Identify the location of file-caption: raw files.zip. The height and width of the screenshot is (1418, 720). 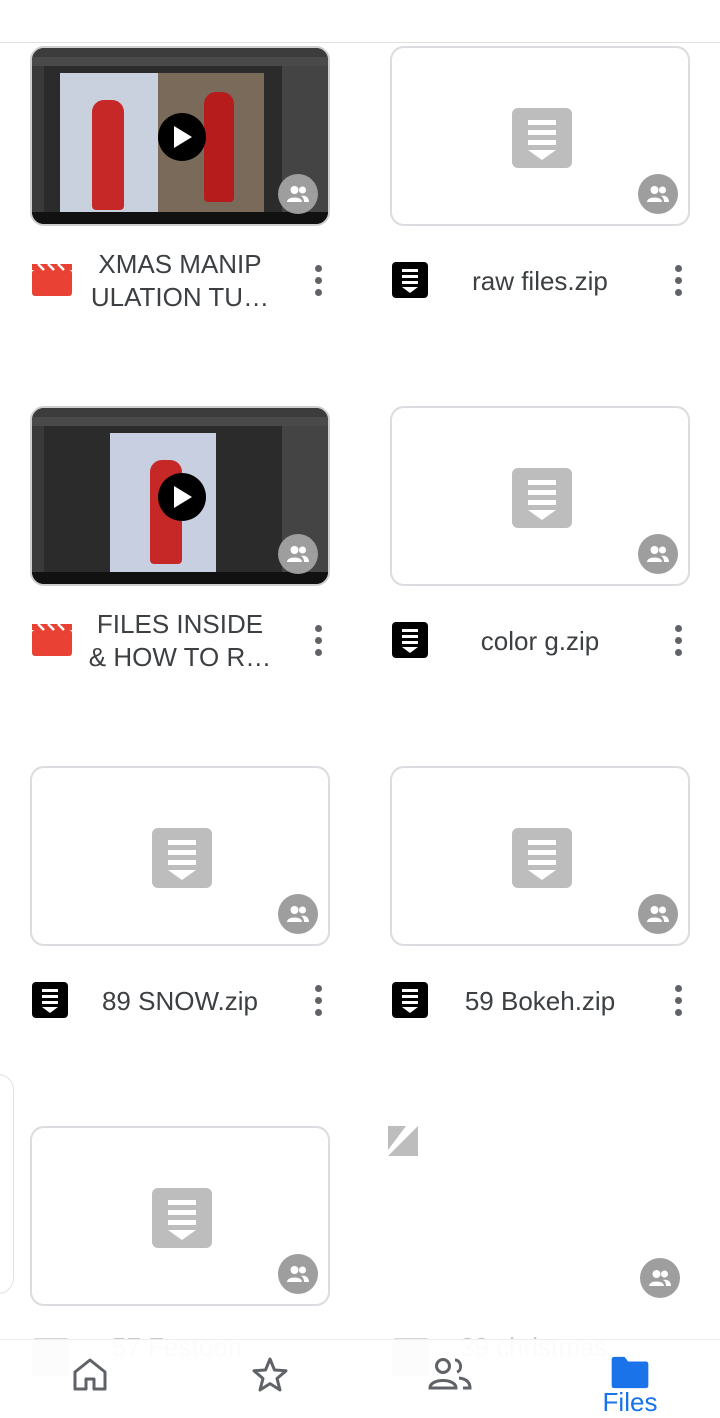
(540, 281).